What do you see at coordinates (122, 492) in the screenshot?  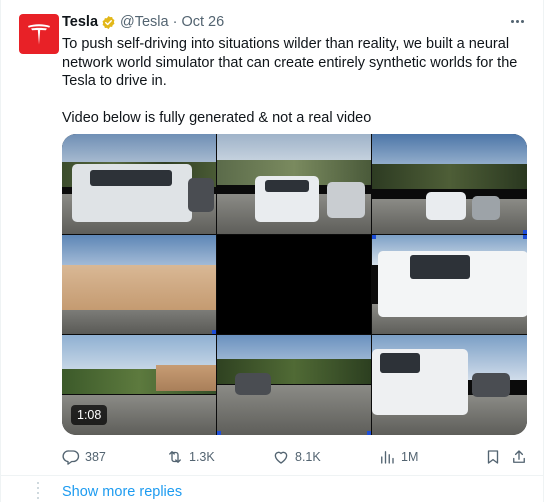 I see `show-more-replies-link: Show more replies` at bounding box center [122, 492].